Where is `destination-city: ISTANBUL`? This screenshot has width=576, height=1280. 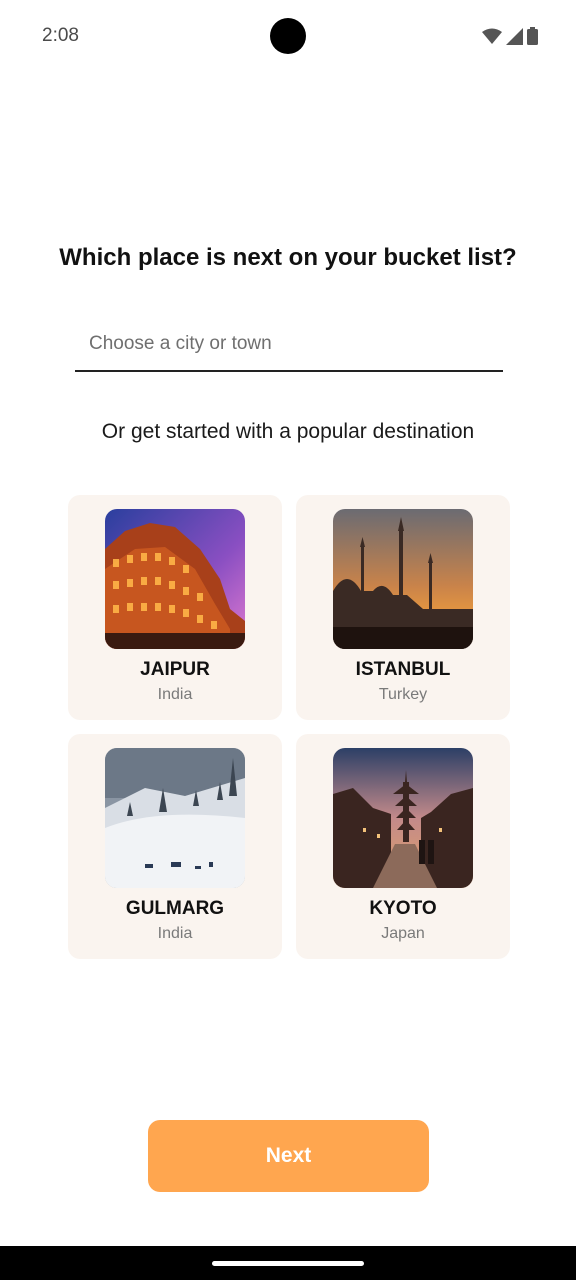 destination-city: ISTANBUL is located at coordinates (403, 669).